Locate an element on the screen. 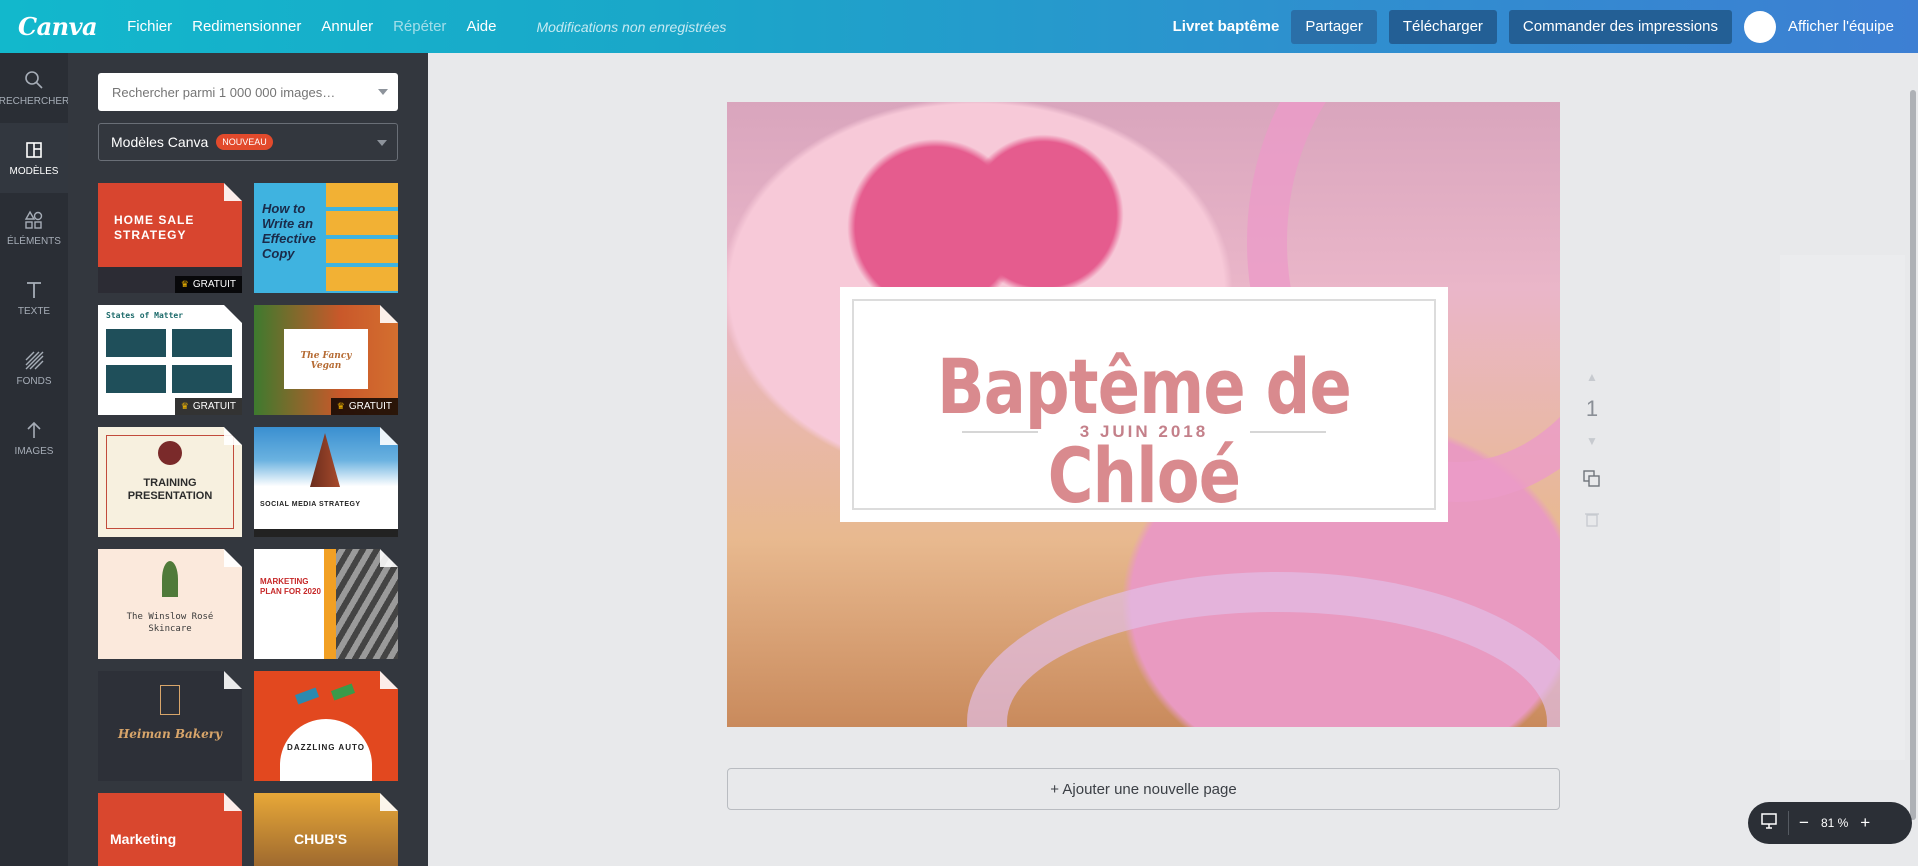  template-blocks is located at coordinates (362, 238).